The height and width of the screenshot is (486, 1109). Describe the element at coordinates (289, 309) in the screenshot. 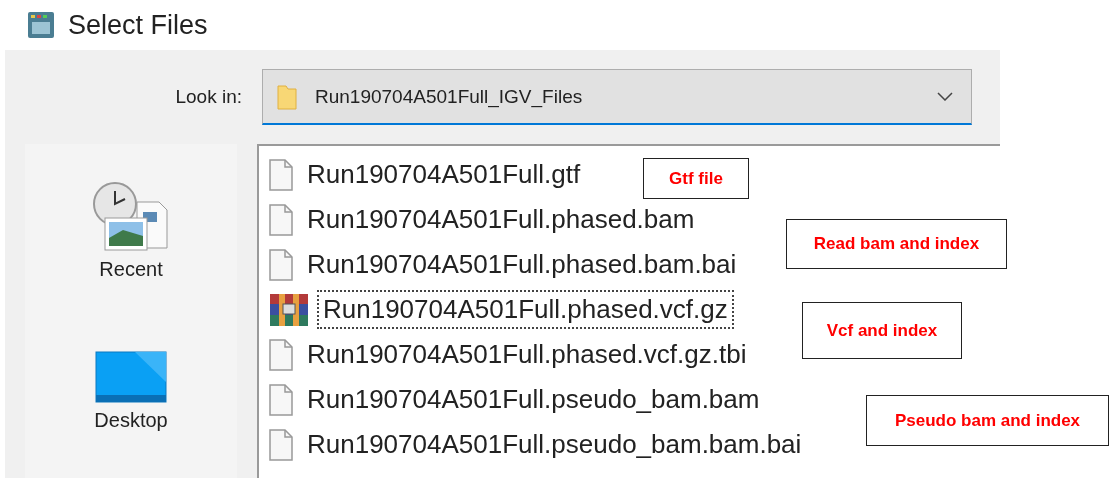

I see `archive-icon` at that location.